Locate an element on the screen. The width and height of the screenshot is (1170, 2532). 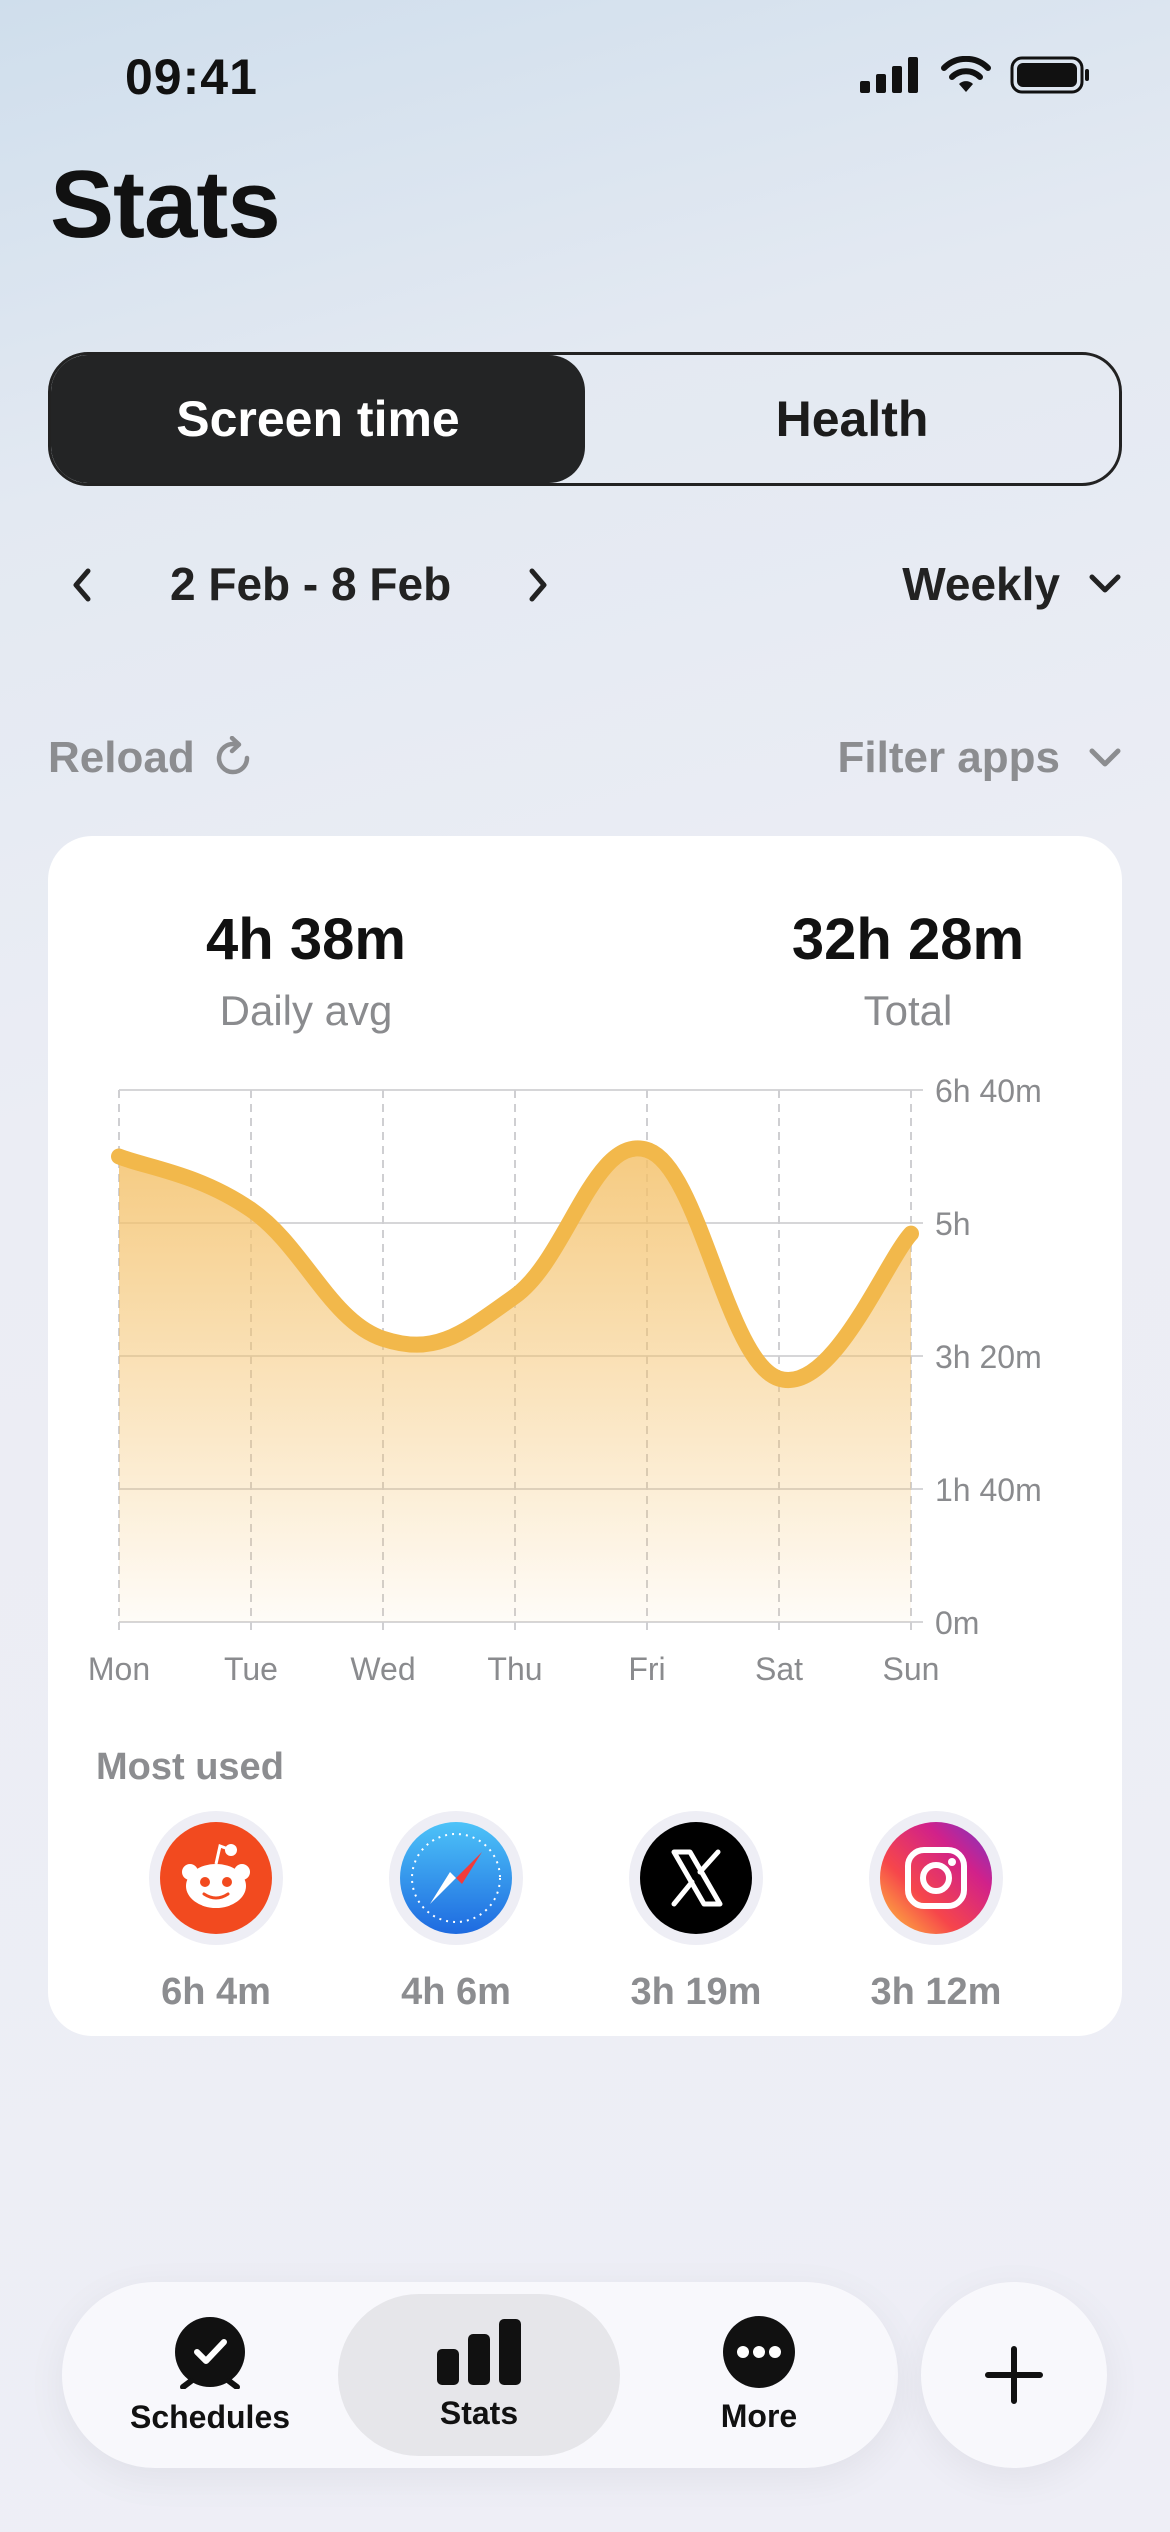
most-used-apps: 6h 4m 4h 6m 3h 19m 3h 12m is located at coordinates (576, 1912).